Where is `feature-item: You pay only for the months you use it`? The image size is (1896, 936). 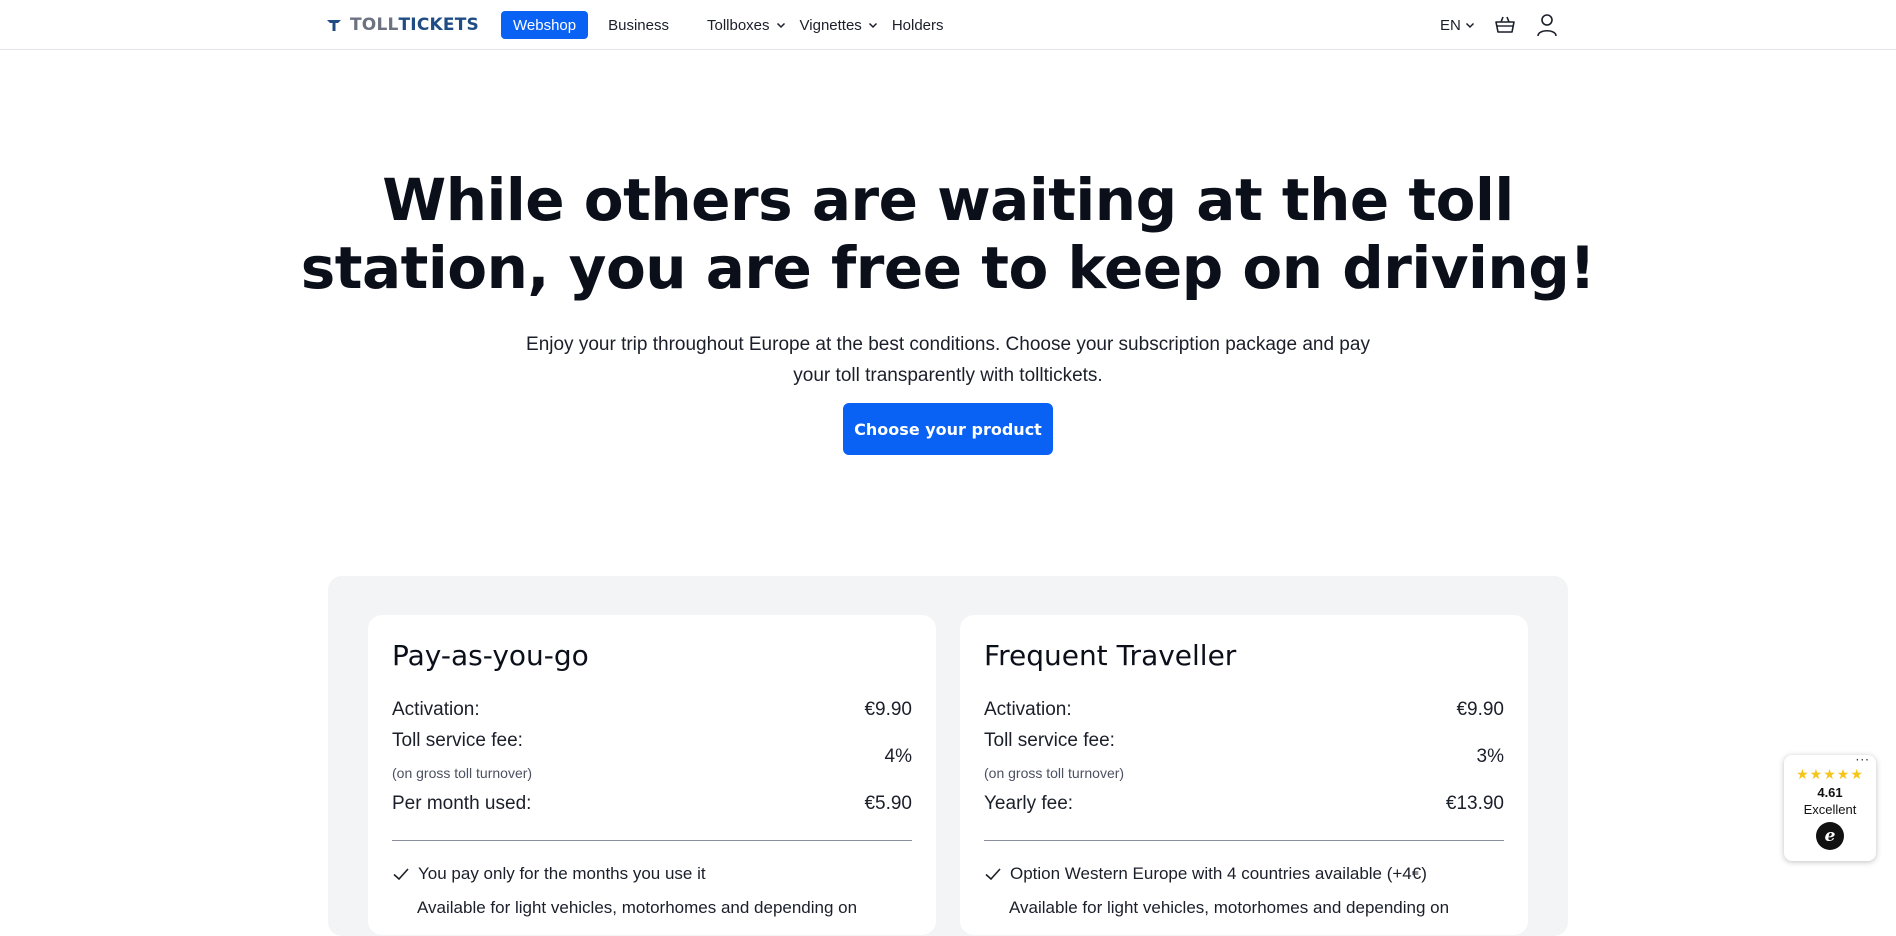
feature-item: You pay only for the months you use it is located at coordinates (657, 874).